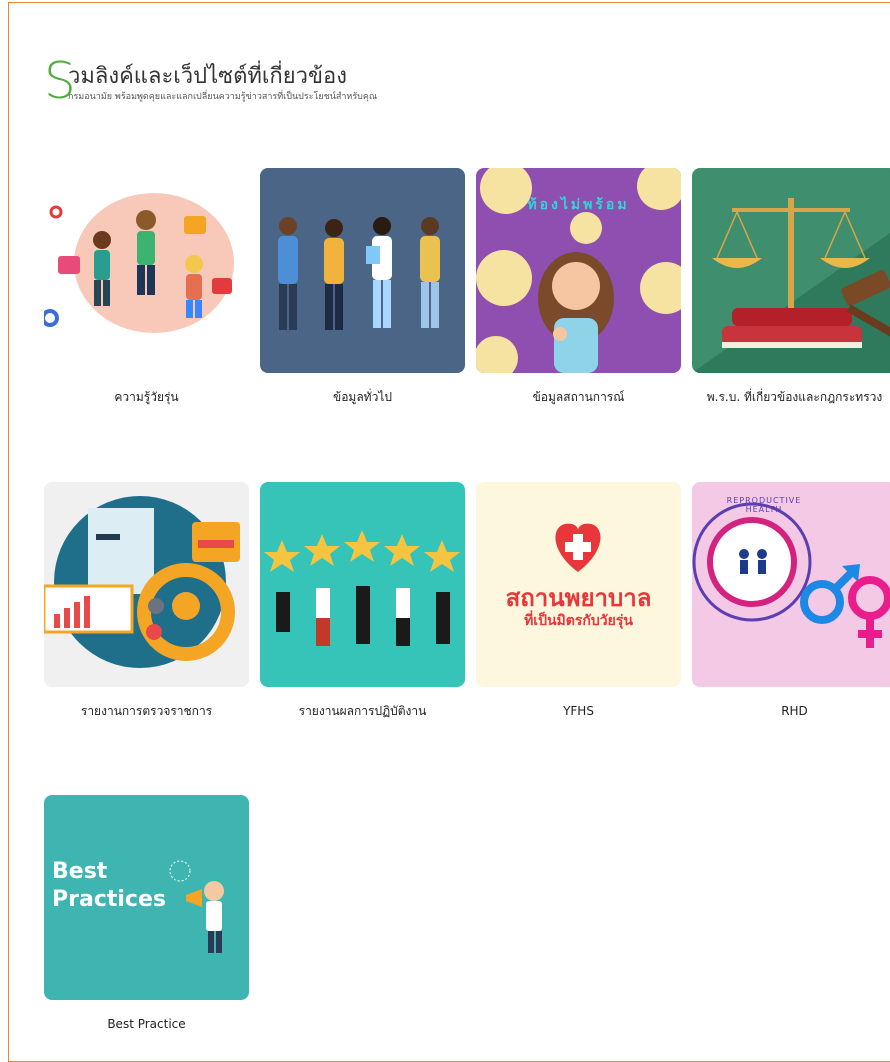 The width and height of the screenshot is (890, 1062). I want to click on link-card-yfhs: สถานพยาบาล ที่เป็นมิตรกับวัยรุ่น YFHS, so click(578, 601).